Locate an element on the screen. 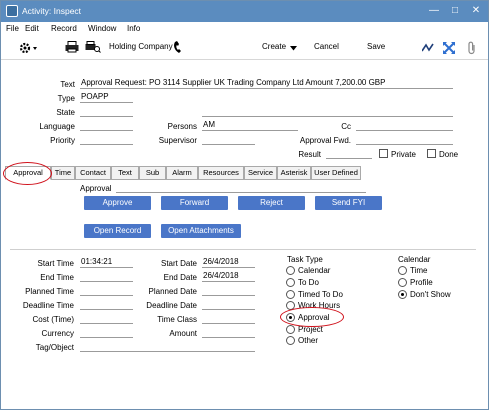  expand-icon is located at coordinates (449, 48).